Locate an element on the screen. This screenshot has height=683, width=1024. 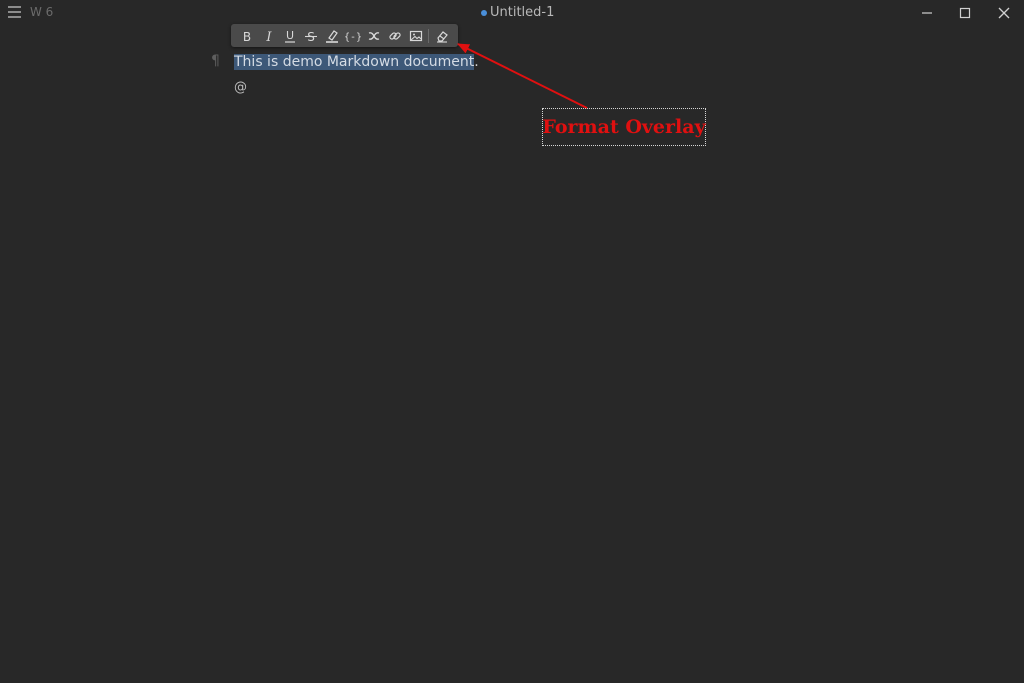
image-icon is located at coordinates (415, 35).